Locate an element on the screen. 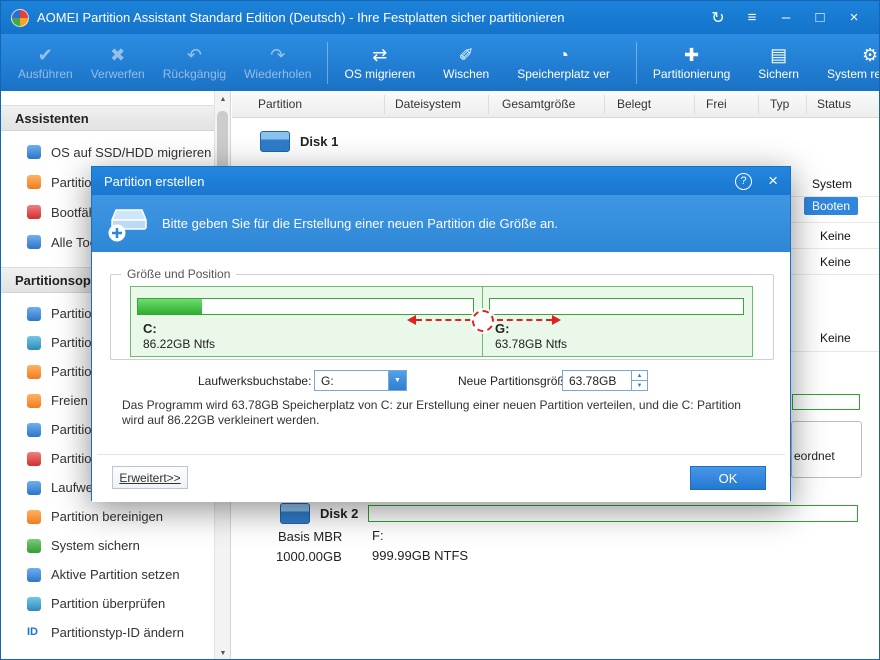 This screenshot has height=660, width=880. menu-icon: ≡ is located at coordinates (752, 18).